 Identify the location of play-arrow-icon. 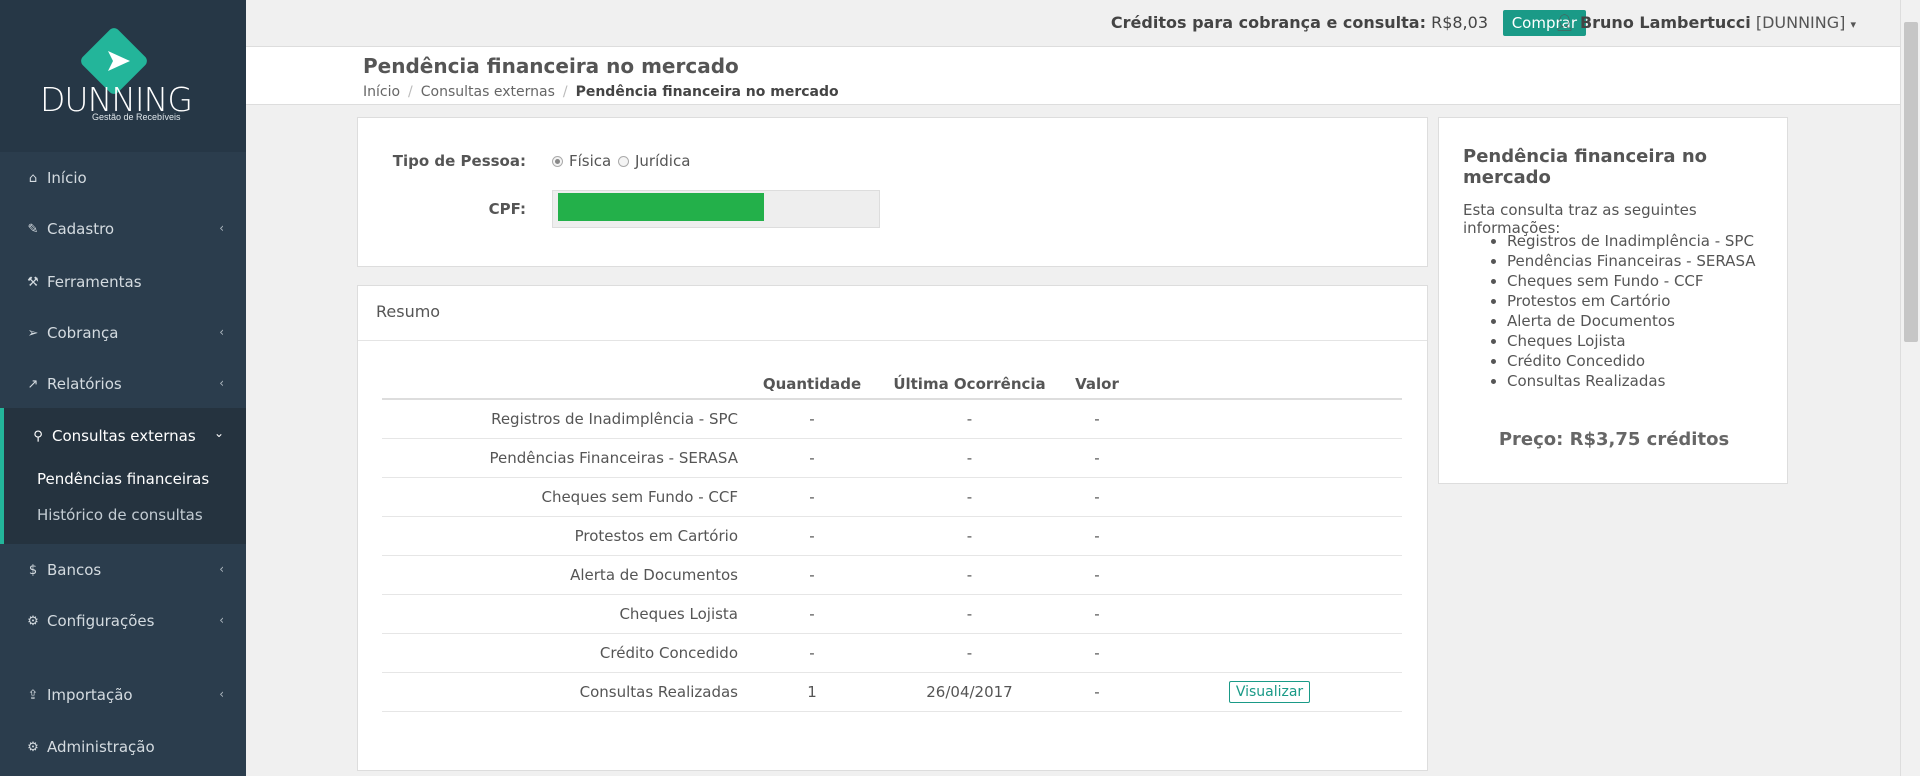
(119, 61).